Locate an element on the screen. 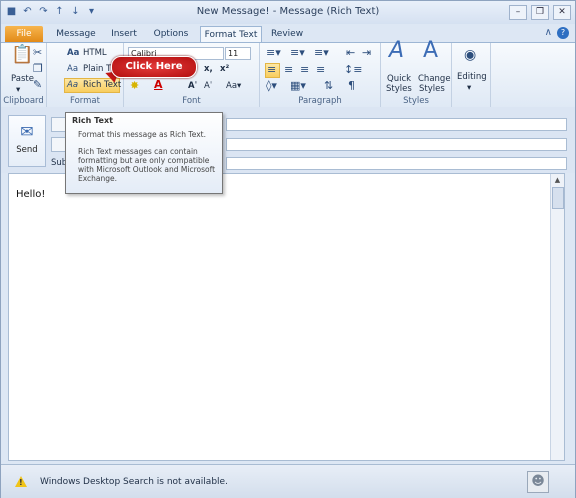 The height and width of the screenshot is (498, 576). shrink-font-icon: Aˈ is located at coordinates (208, 86).